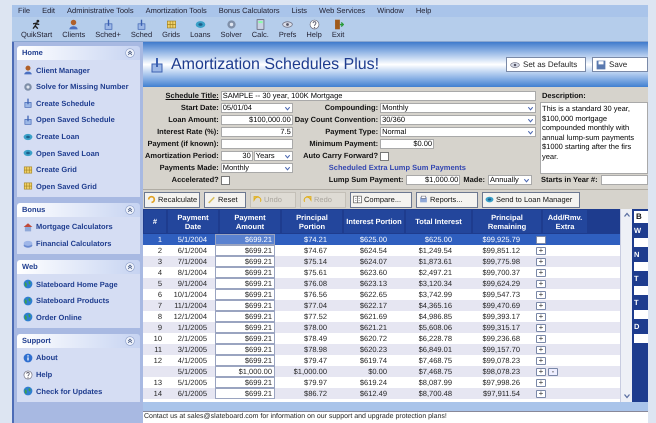 Image resolution: width=656 pixels, height=423 pixels. I want to click on runner-icon, so click(36, 24).